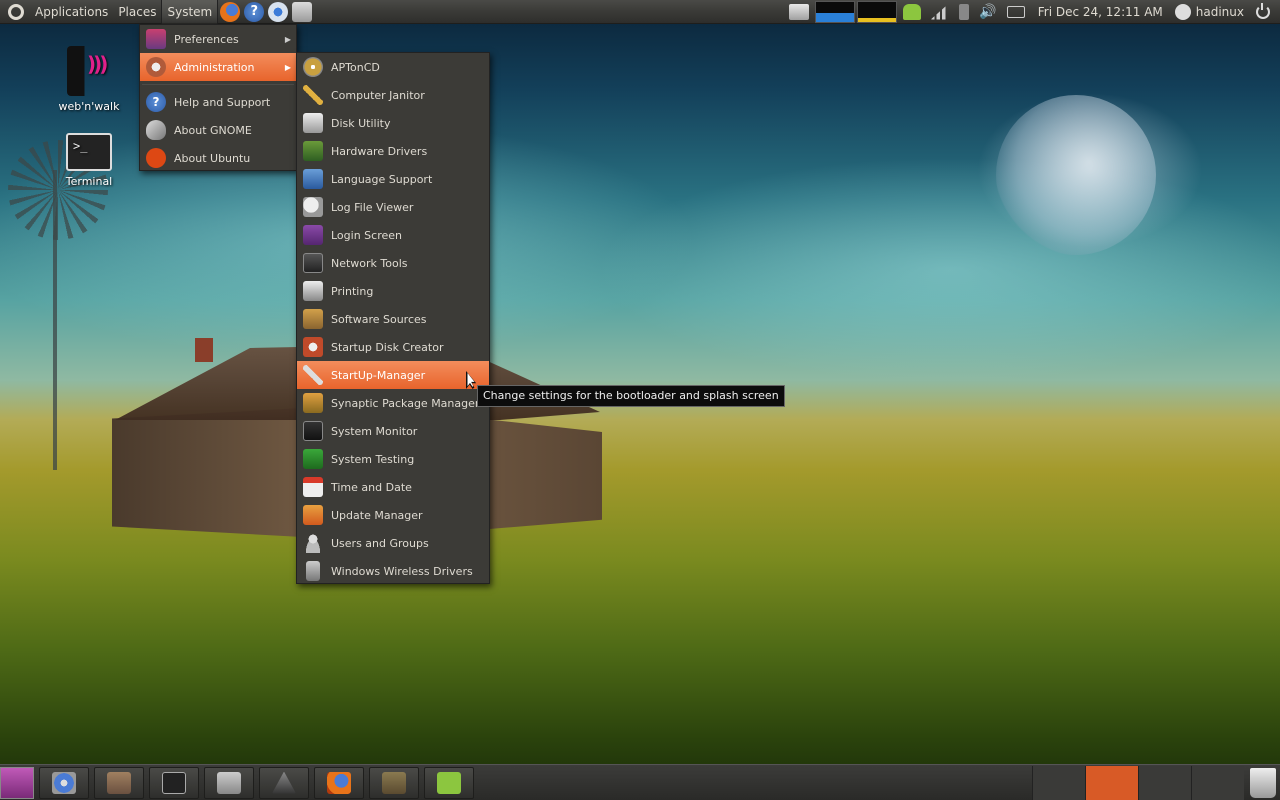  I want to click on volume-icon: 🔊, so click(988, 12).